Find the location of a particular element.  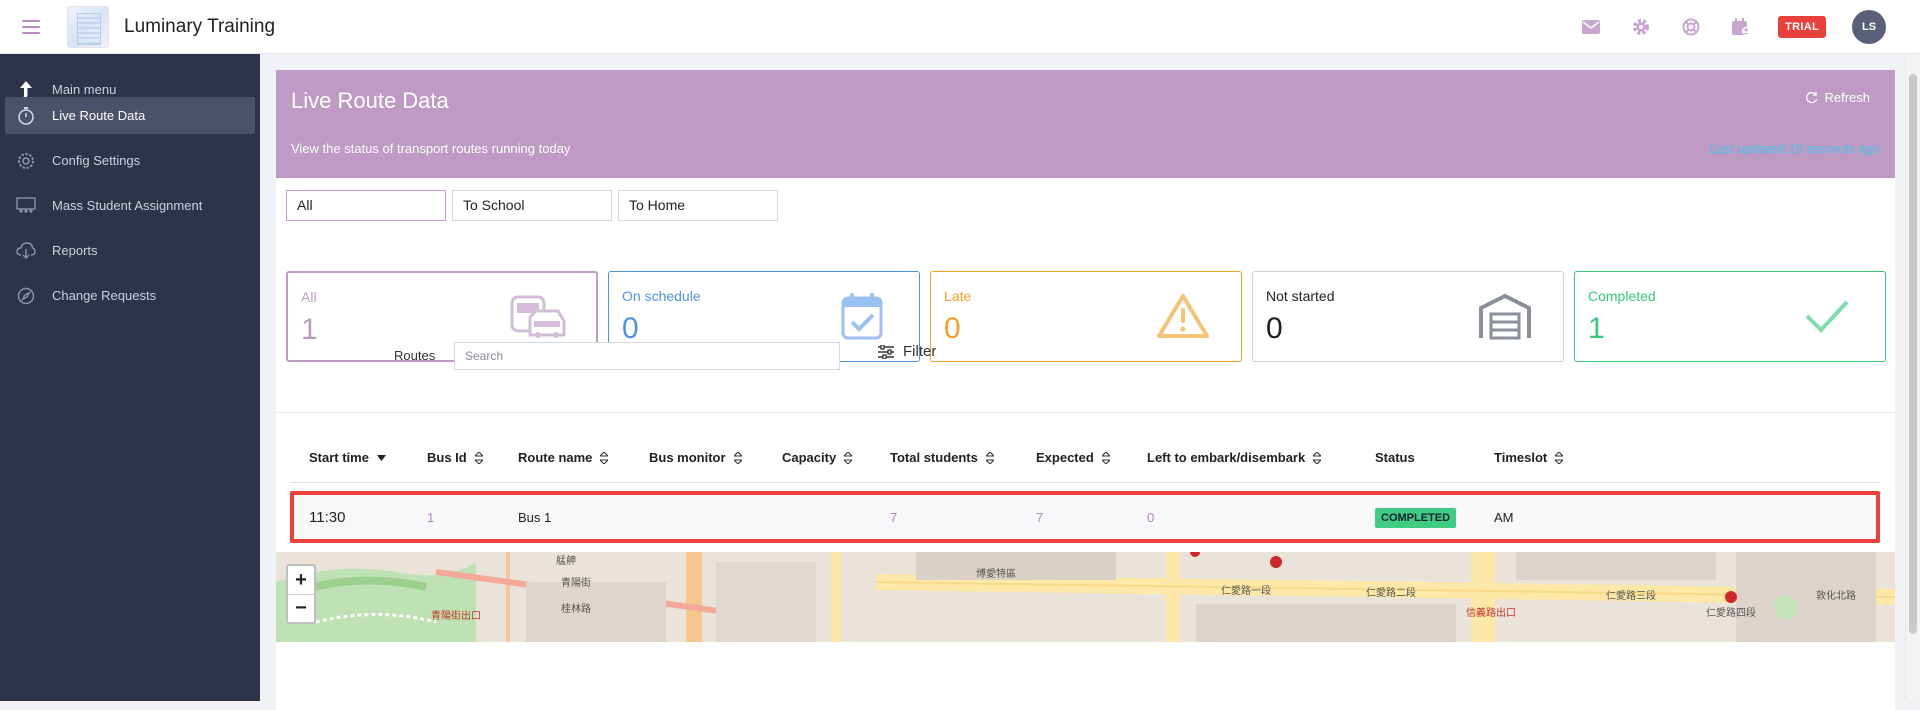

sidebar-item-label: Live Route Data is located at coordinates (99, 115).